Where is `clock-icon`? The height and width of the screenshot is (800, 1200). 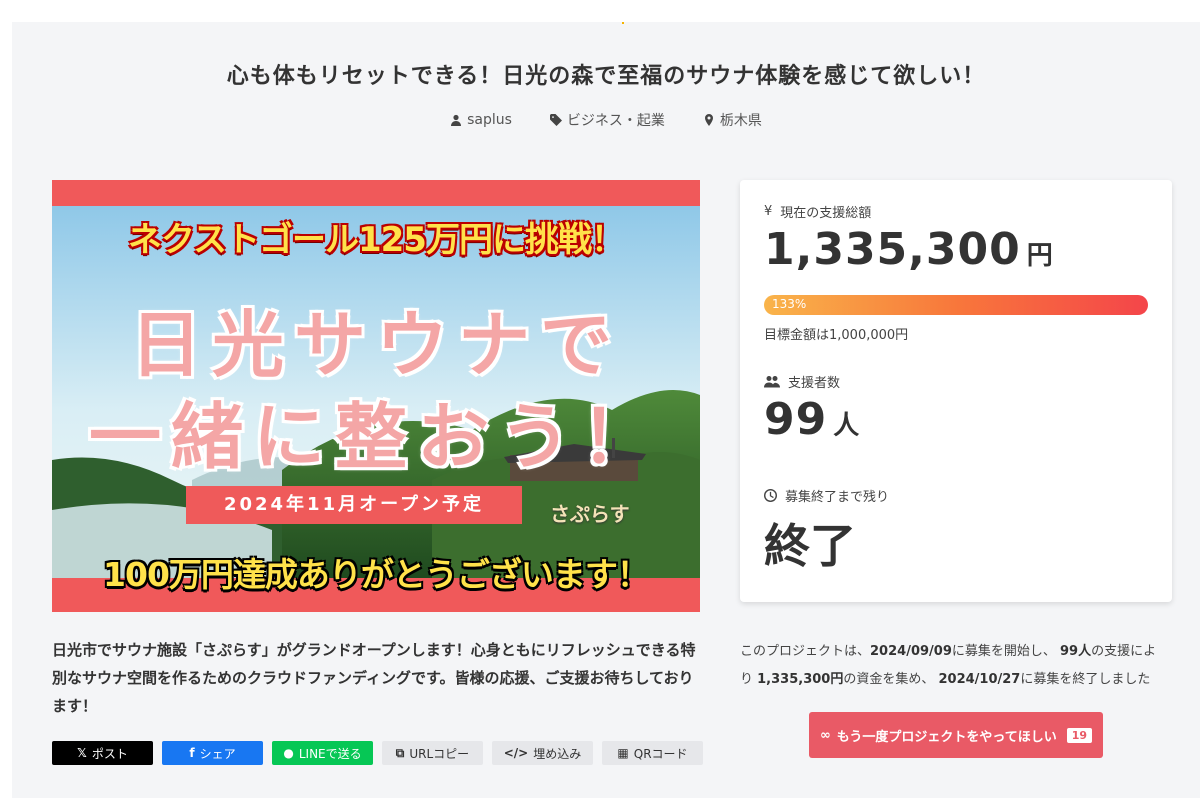
clock-icon is located at coordinates (770, 495).